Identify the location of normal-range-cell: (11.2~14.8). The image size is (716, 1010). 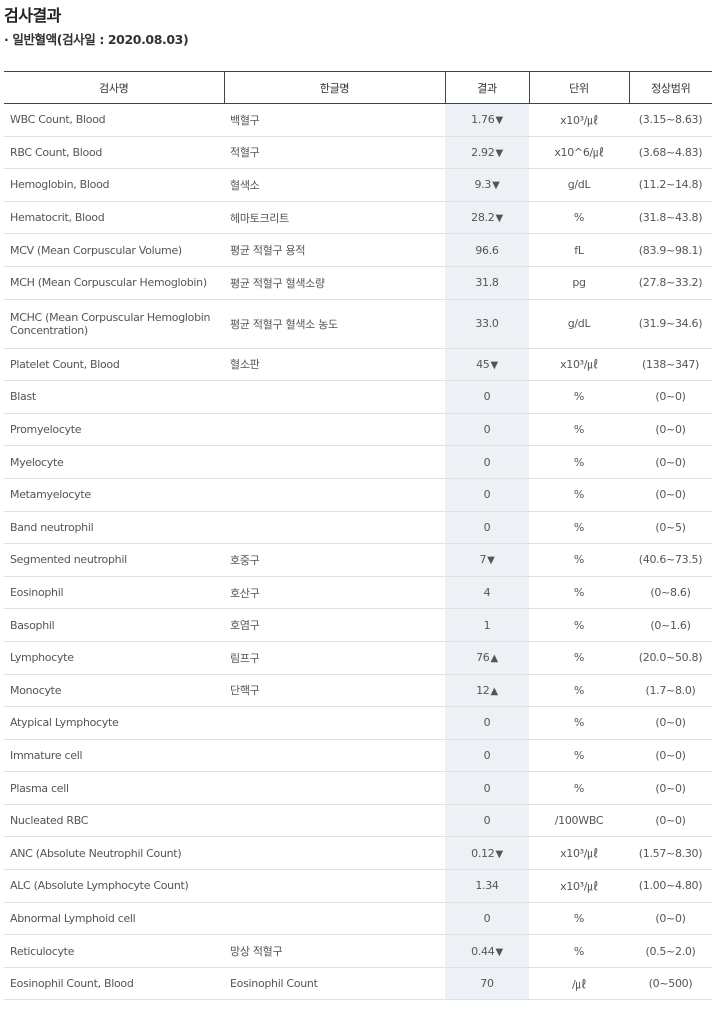
(670, 185).